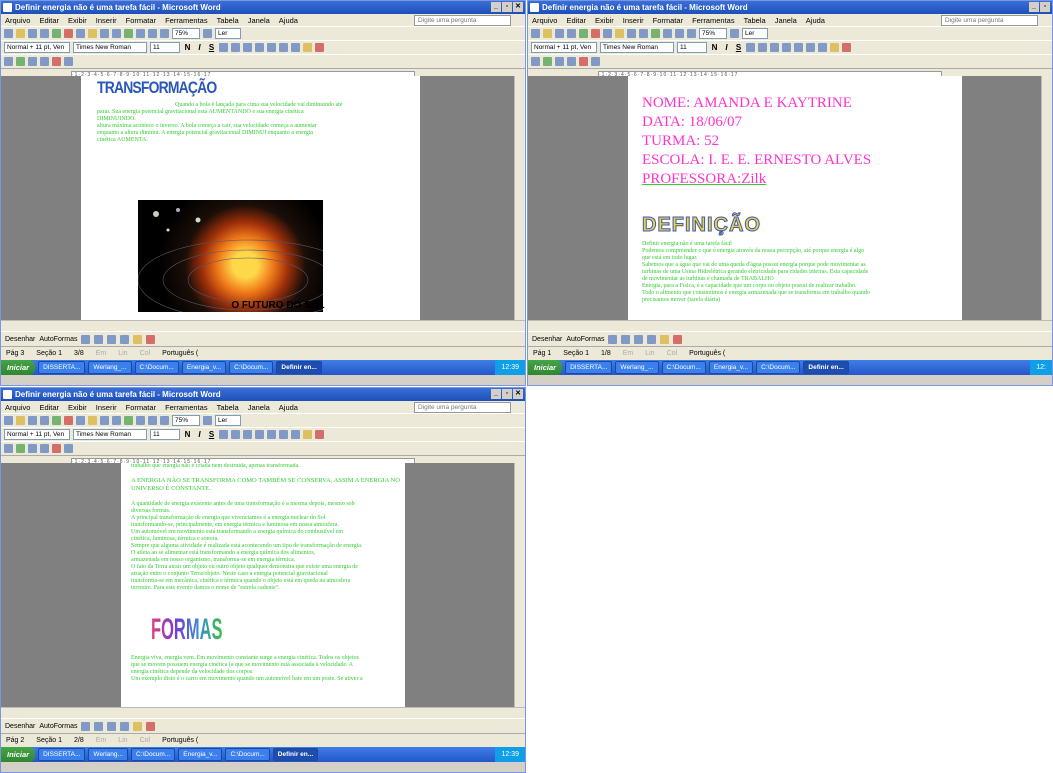 The image size is (1053, 773). What do you see at coordinates (518, 7) in the screenshot?
I see `close-button: ✕` at bounding box center [518, 7].